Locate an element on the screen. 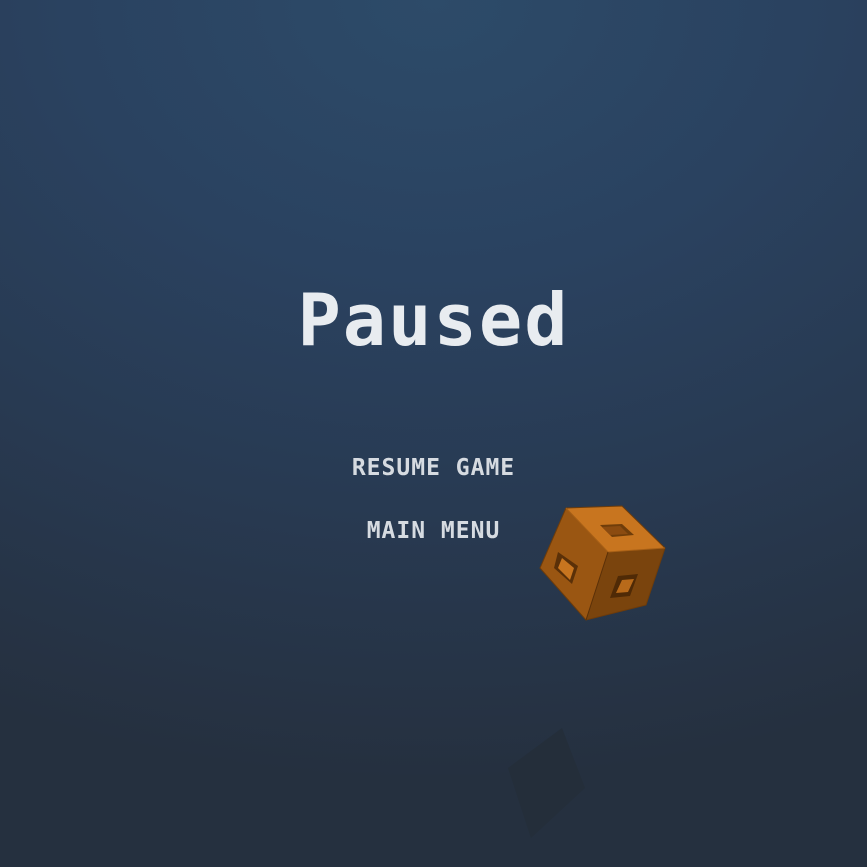  paused-title: Paused is located at coordinates (433, 320).